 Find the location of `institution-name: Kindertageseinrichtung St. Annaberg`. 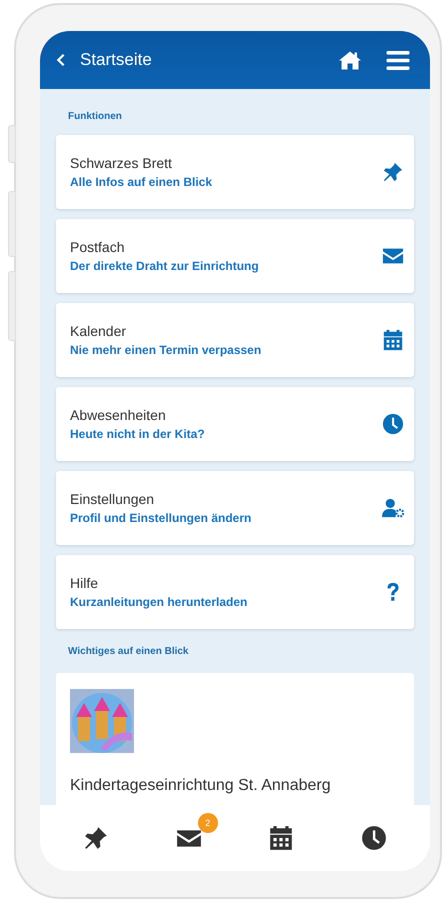

institution-name: Kindertageseinrichtung St. Annaberg is located at coordinates (201, 786).